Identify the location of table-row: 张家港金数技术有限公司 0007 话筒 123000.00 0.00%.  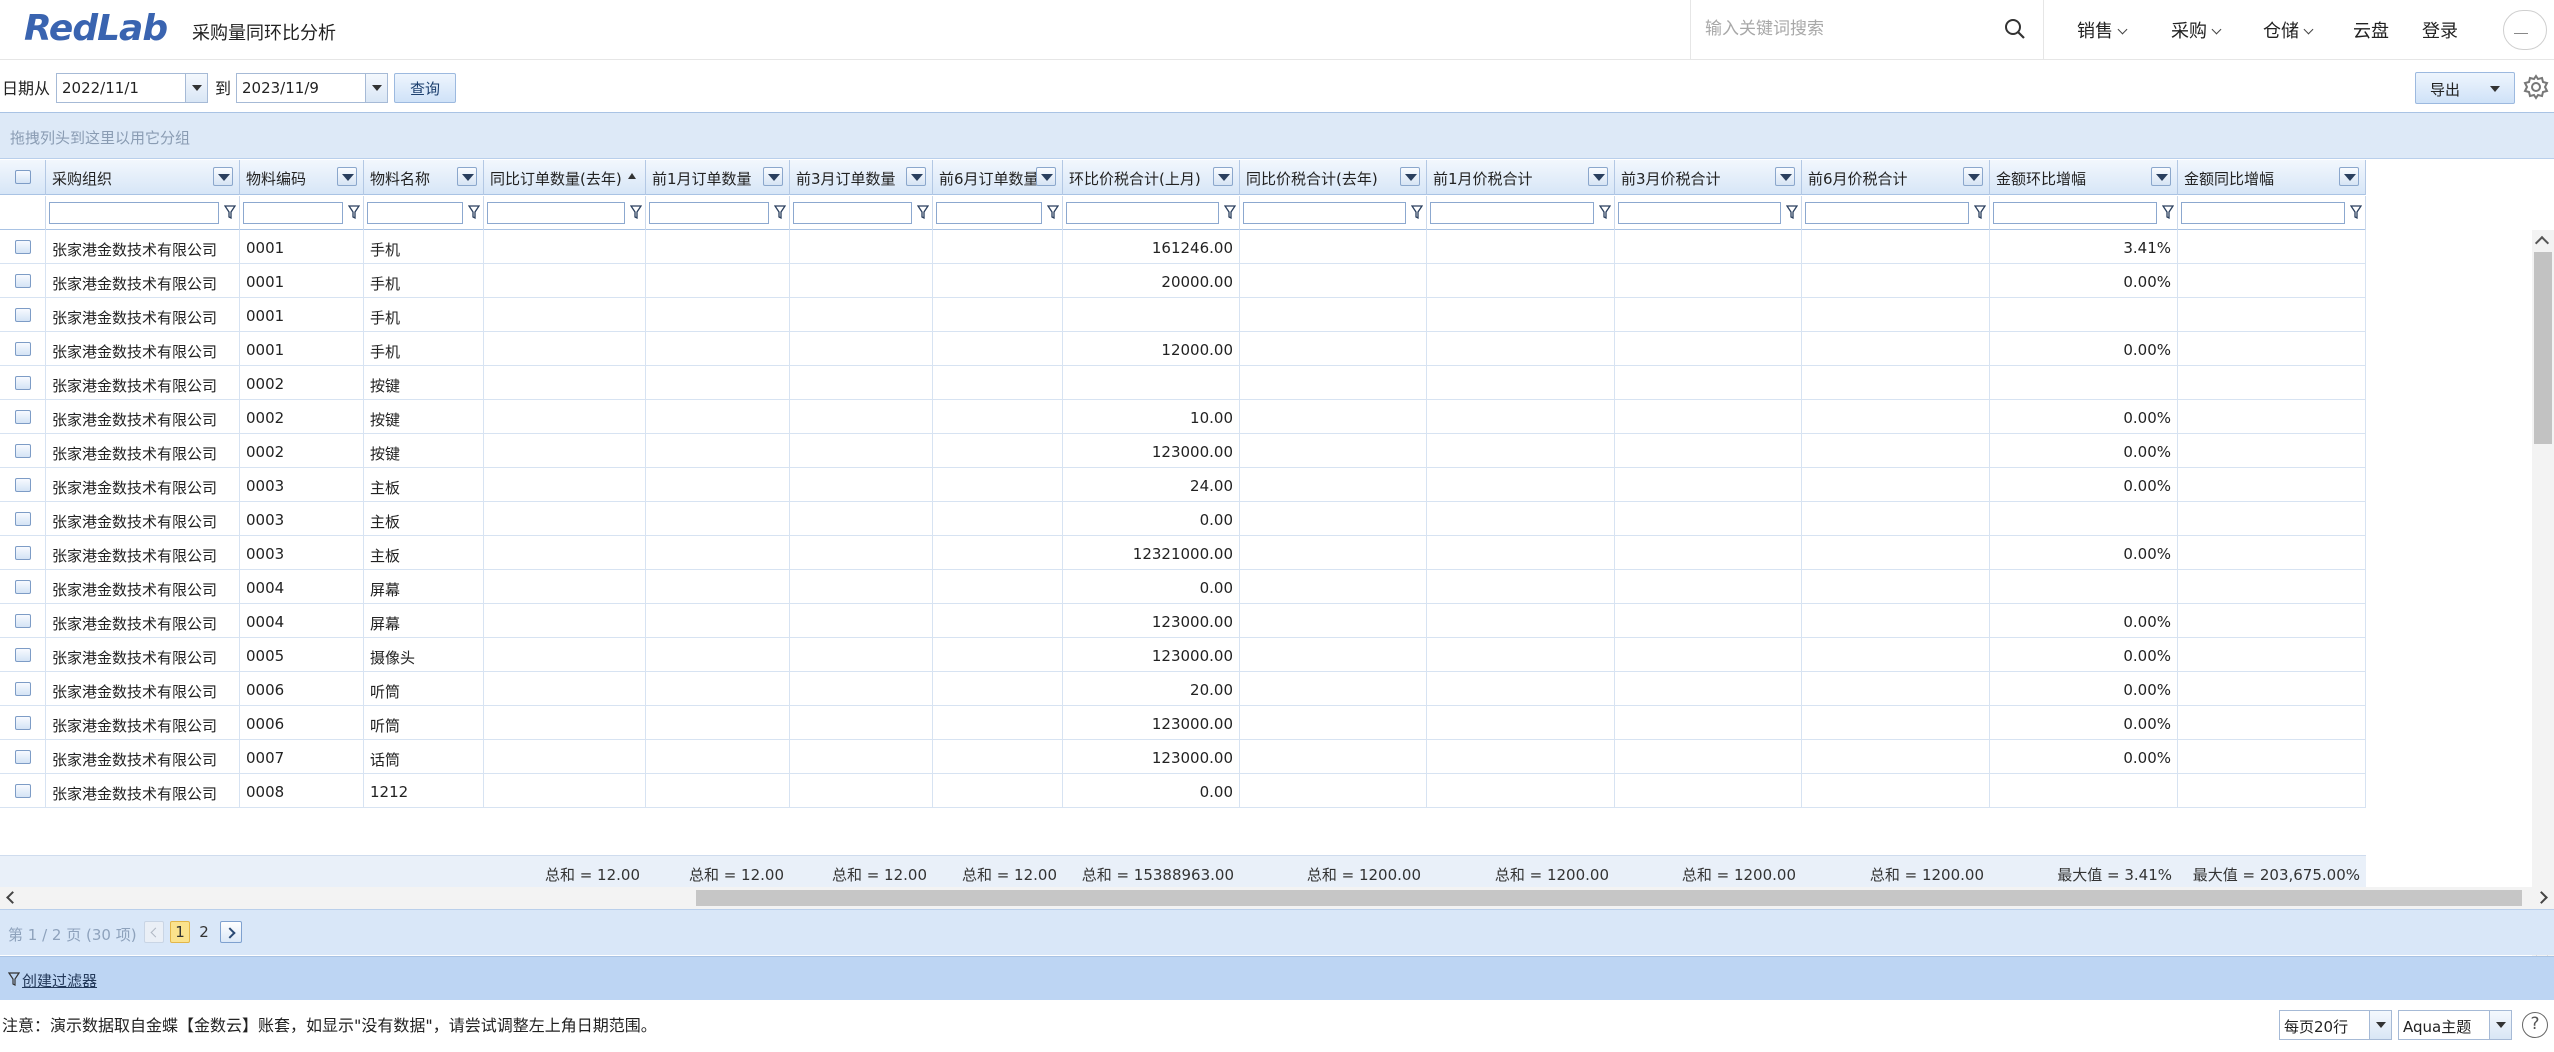
(1183, 757).